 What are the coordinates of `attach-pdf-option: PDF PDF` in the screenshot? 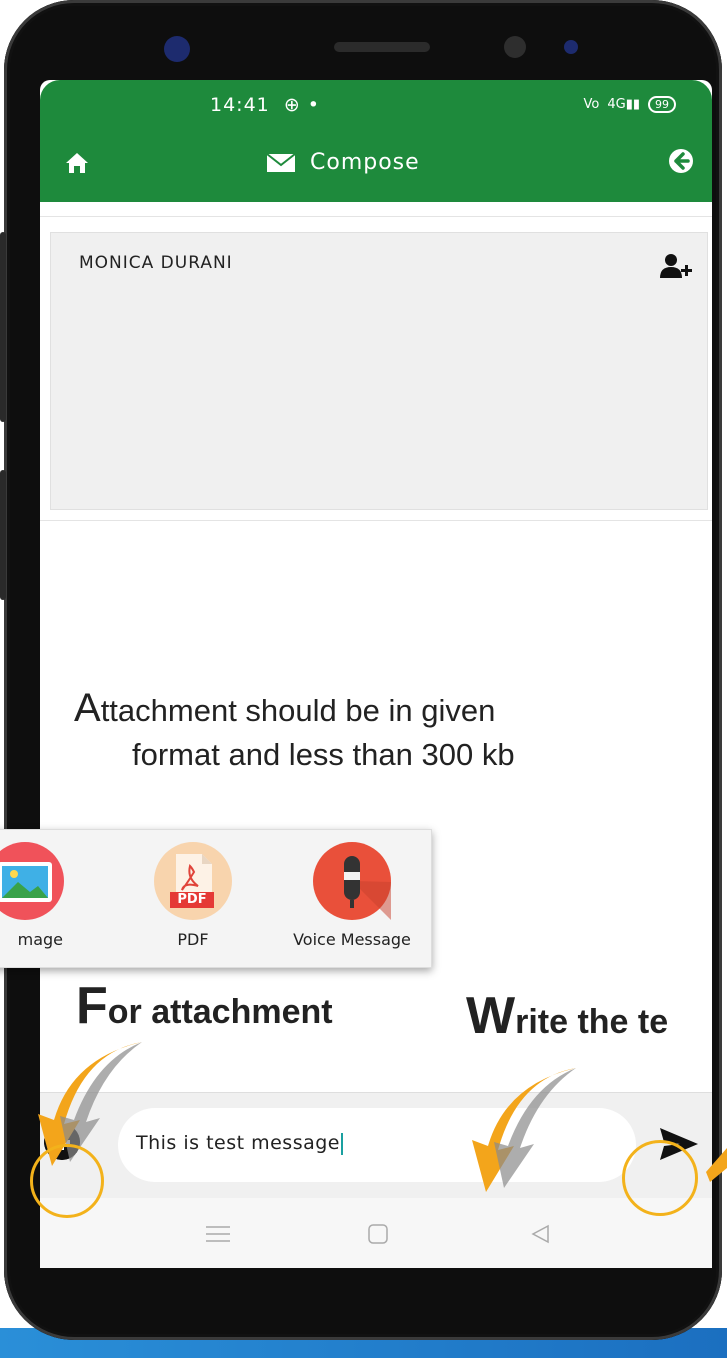 It's located at (193, 895).